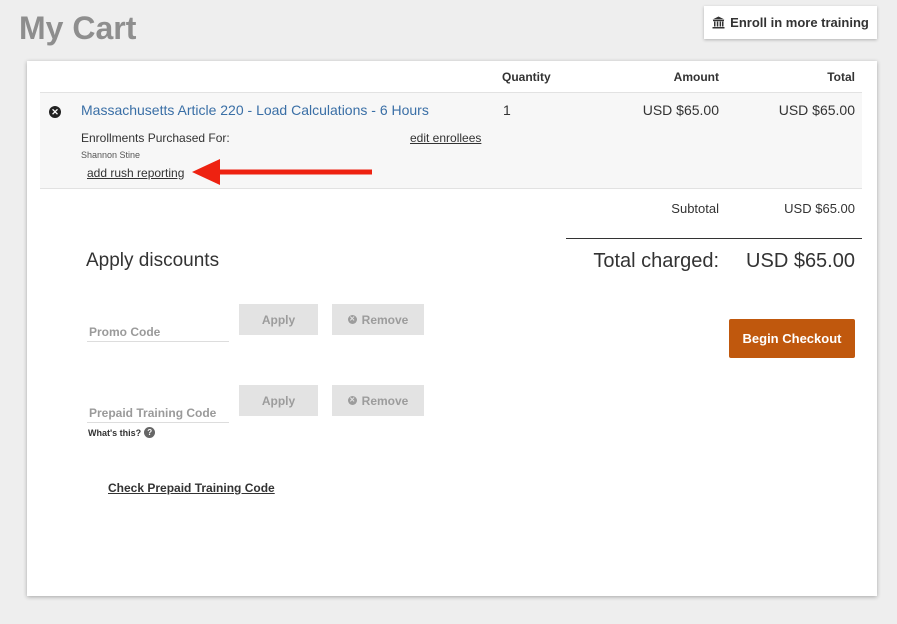  What do you see at coordinates (135, 173) in the screenshot?
I see `add-rush-reporting-link: add rush reporting` at bounding box center [135, 173].